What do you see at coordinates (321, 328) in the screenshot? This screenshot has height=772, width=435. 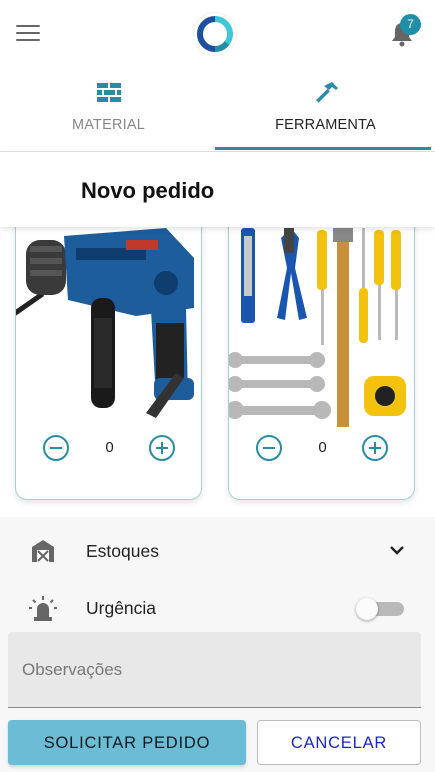 I see `tool-set-image` at bounding box center [321, 328].